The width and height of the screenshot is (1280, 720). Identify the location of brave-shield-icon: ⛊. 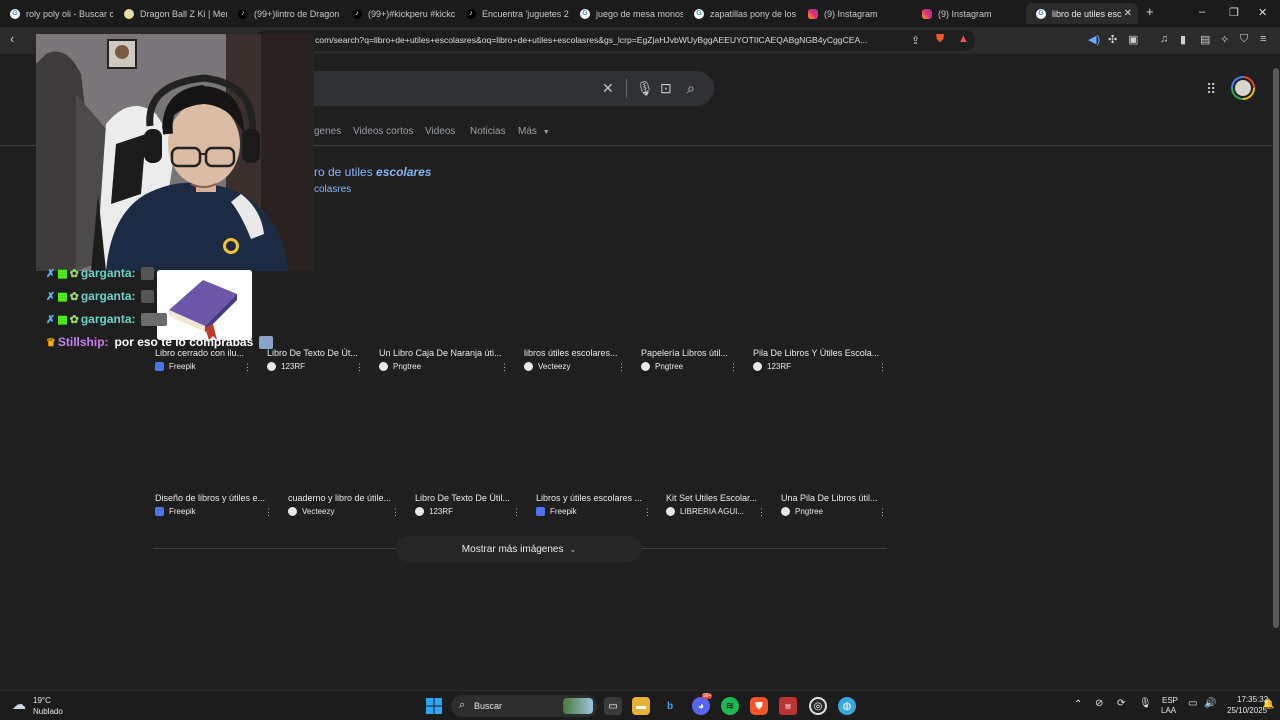
(940, 39).